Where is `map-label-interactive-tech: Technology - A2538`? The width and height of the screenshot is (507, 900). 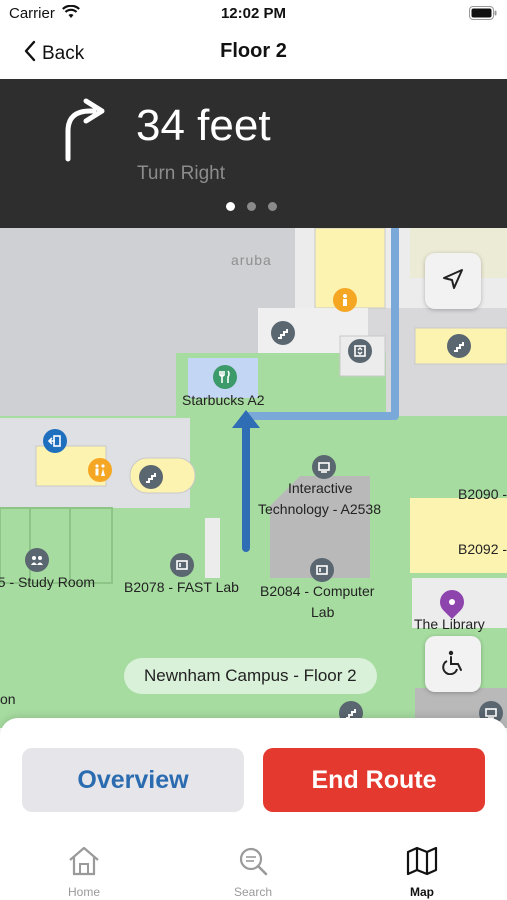 map-label-interactive-tech: Technology - A2538 is located at coordinates (319, 509).